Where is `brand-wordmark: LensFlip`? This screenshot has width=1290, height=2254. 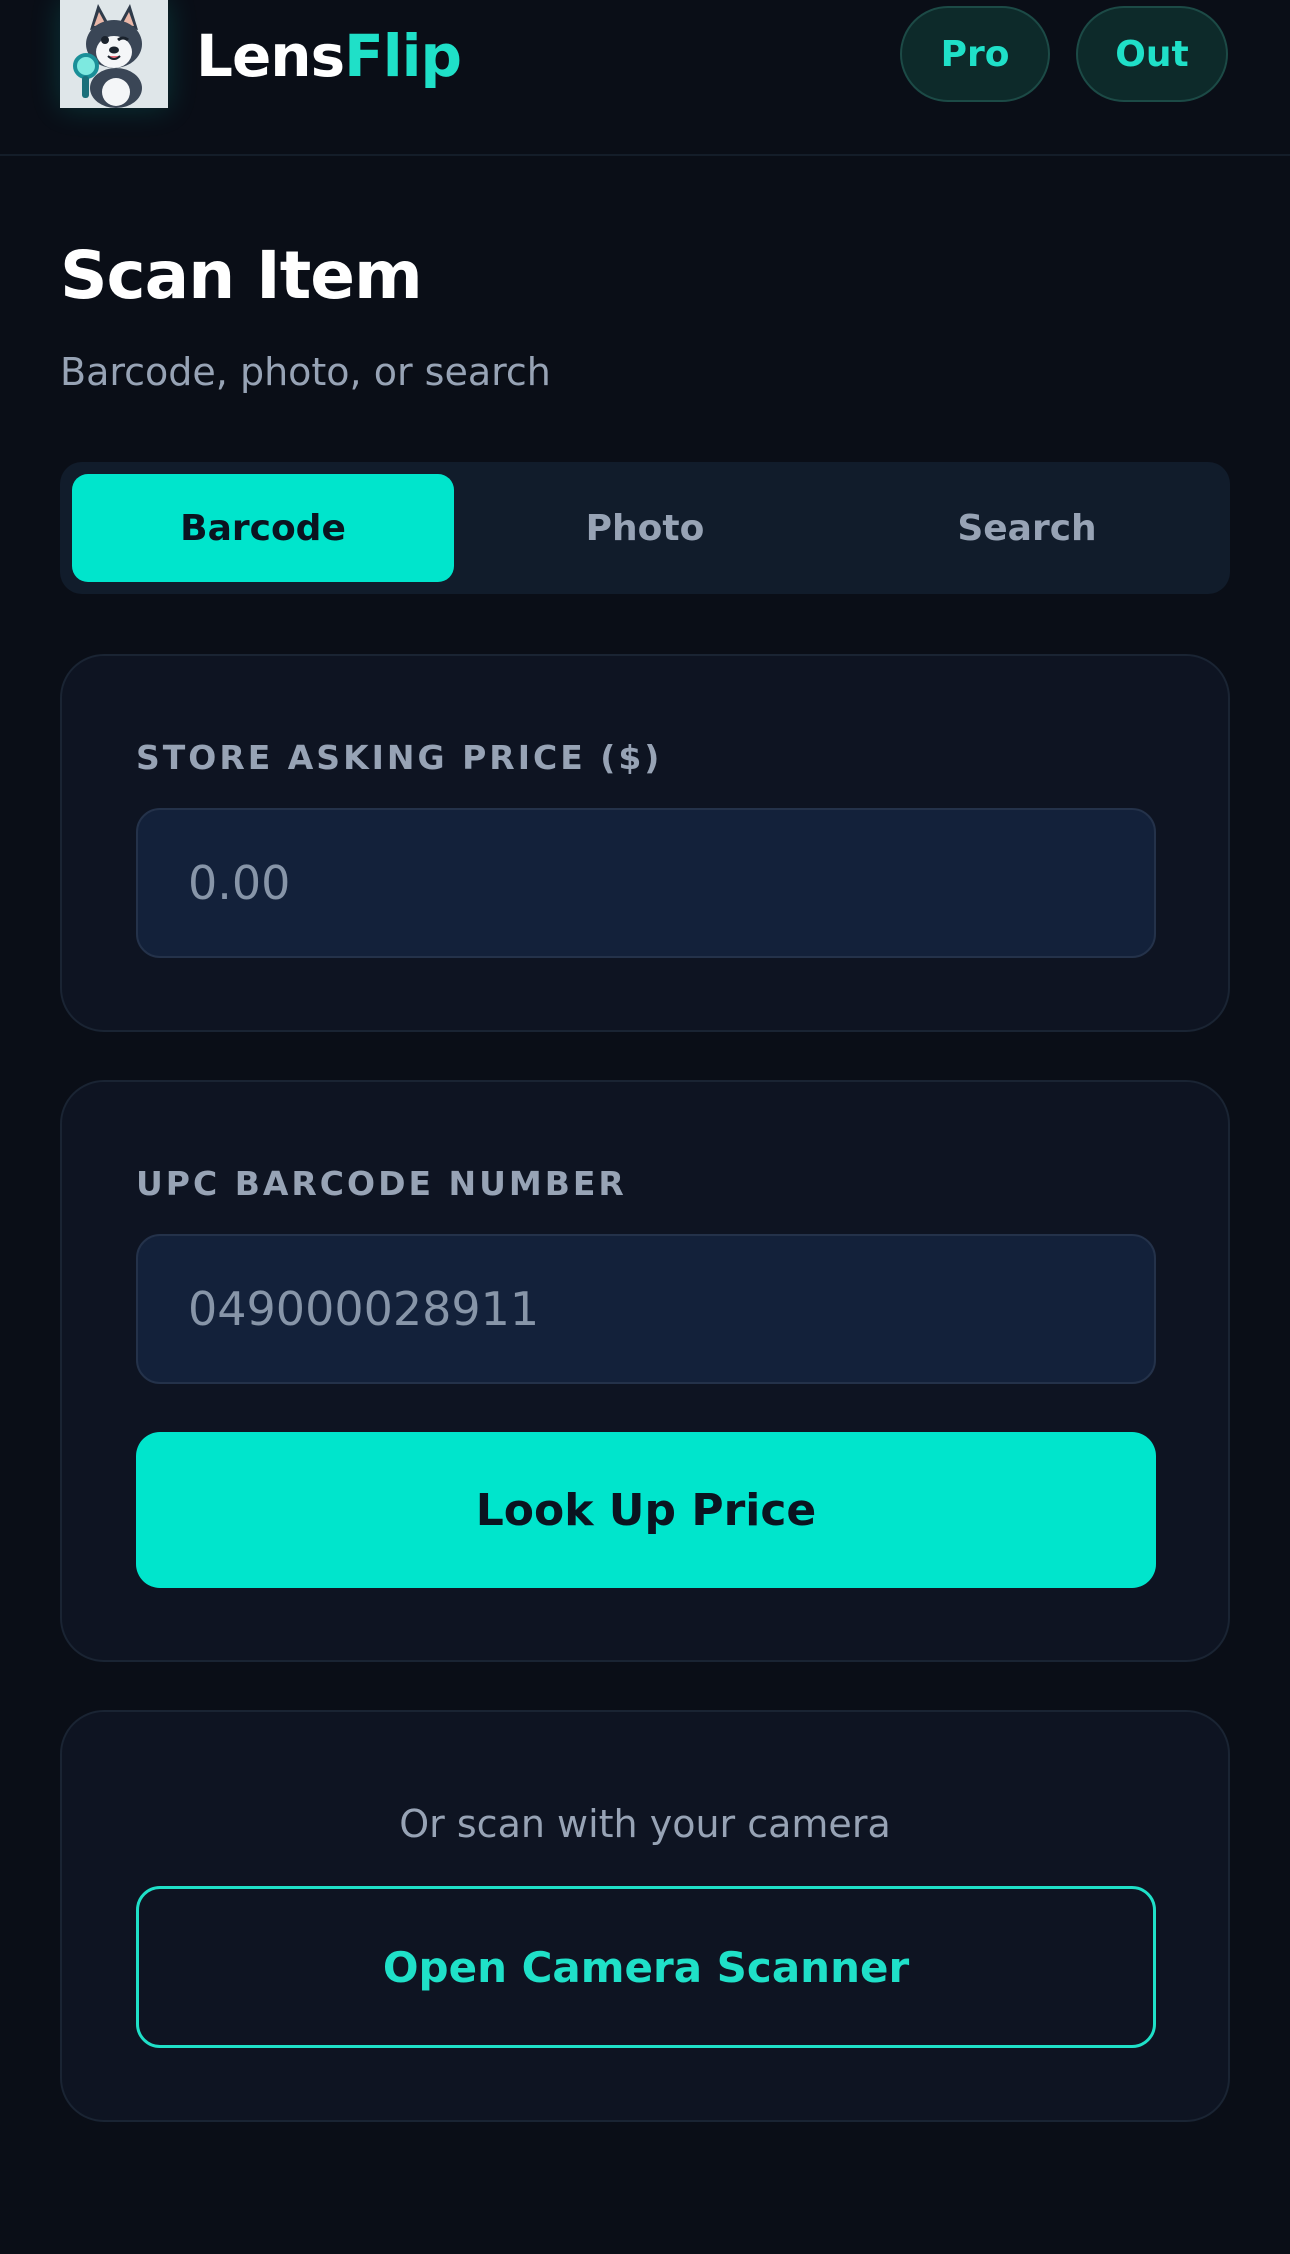
brand-wordmark: LensFlip is located at coordinates (329, 56).